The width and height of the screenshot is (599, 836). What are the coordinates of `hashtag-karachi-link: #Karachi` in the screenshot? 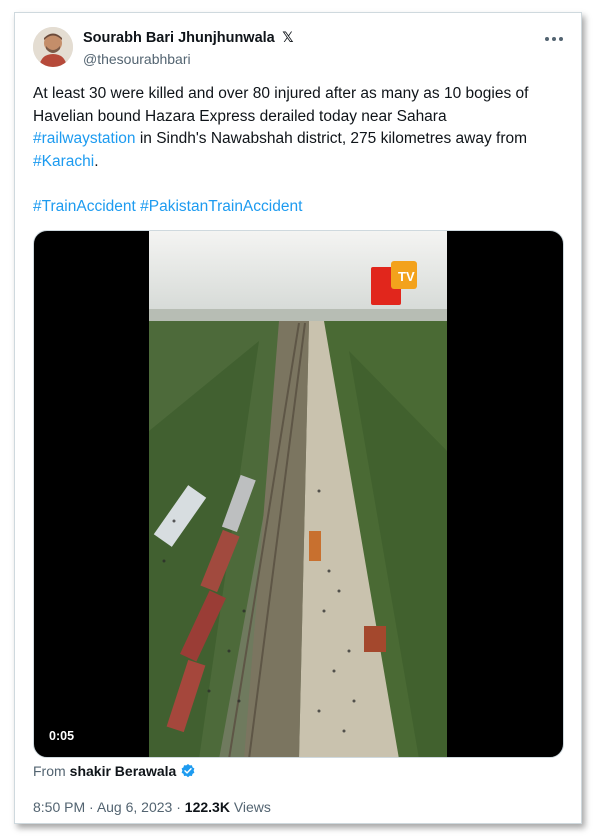 It's located at (63, 161).